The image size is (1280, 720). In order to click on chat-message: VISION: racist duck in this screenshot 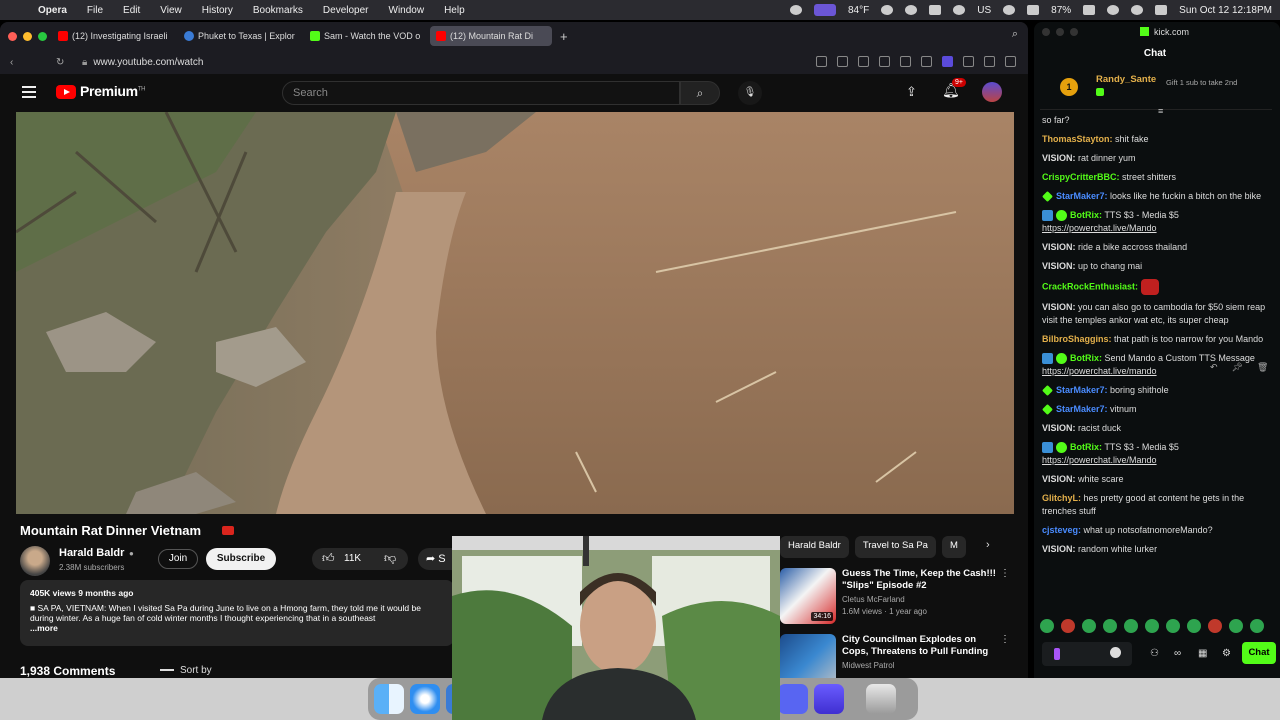, I will do `click(1157, 428)`.